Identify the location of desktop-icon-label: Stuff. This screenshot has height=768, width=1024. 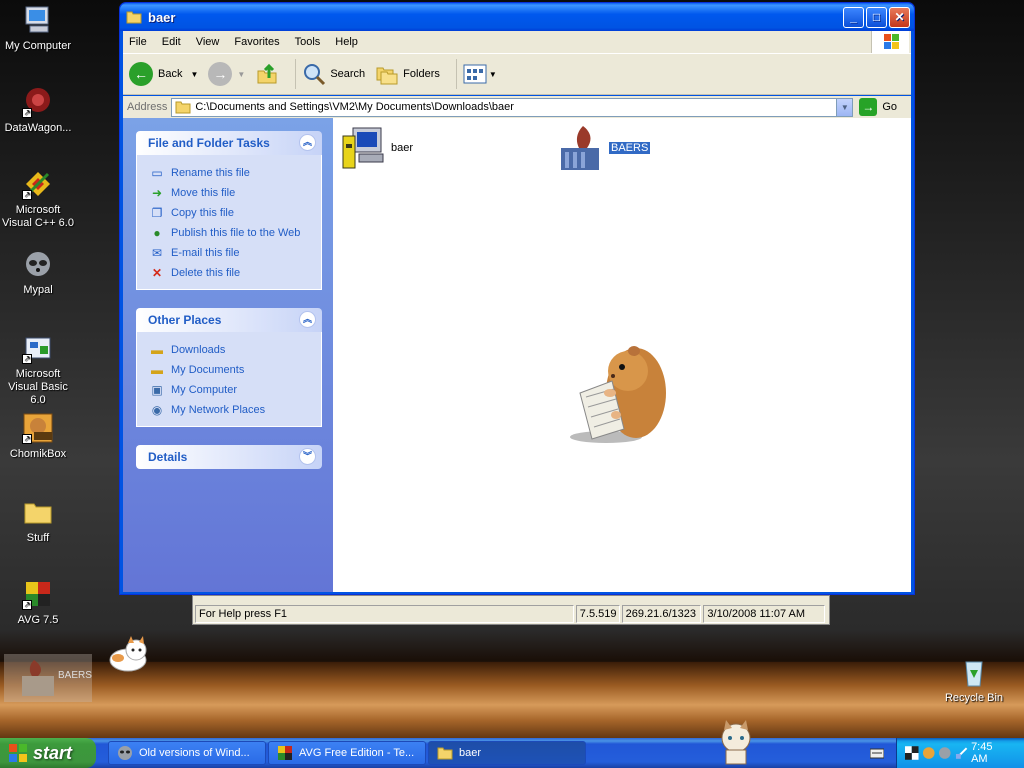
(38, 538).